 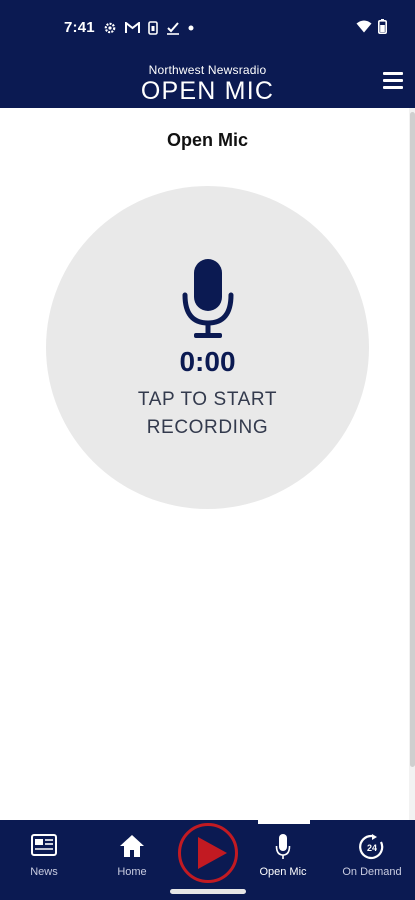 What do you see at coordinates (283, 872) in the screenshot?
I see `nav-label-open-mic: Open Mic` at bounding box center [283, 872].